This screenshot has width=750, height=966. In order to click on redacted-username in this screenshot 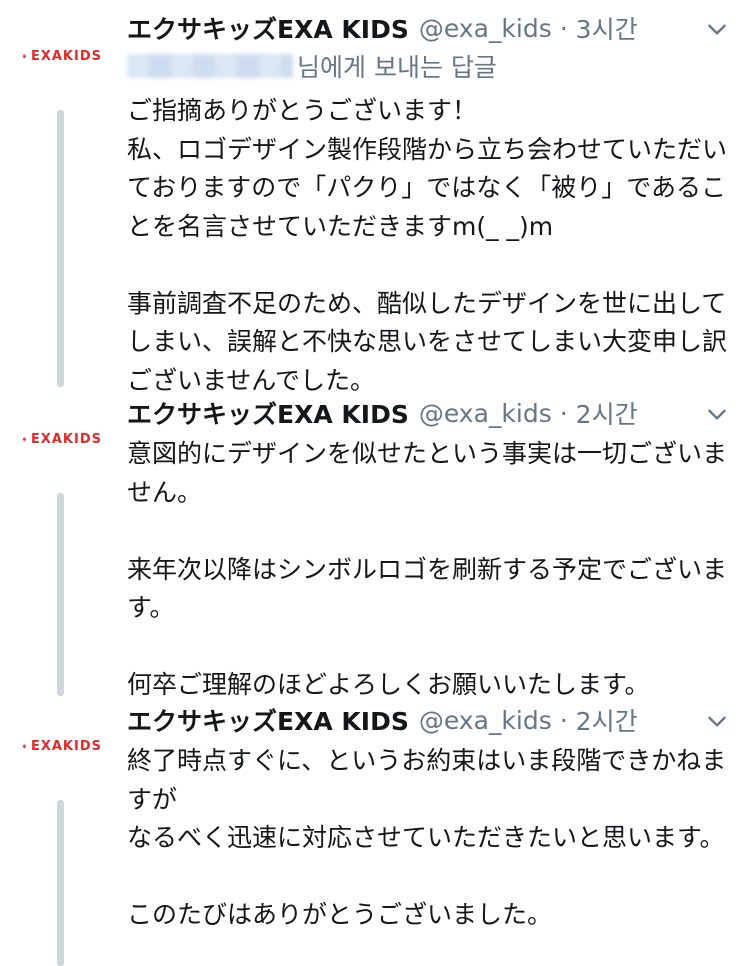, I will do `click(210, 66)`.